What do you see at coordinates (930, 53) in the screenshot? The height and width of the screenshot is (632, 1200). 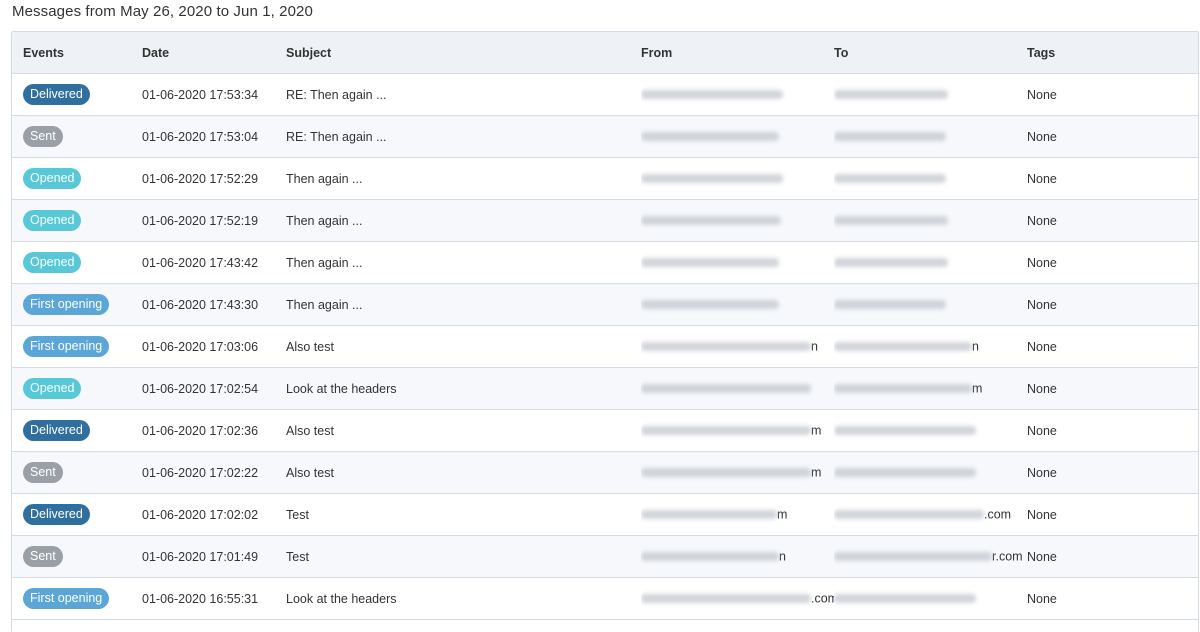 I see `column-header-to: To` at bounding box center [930, 53].